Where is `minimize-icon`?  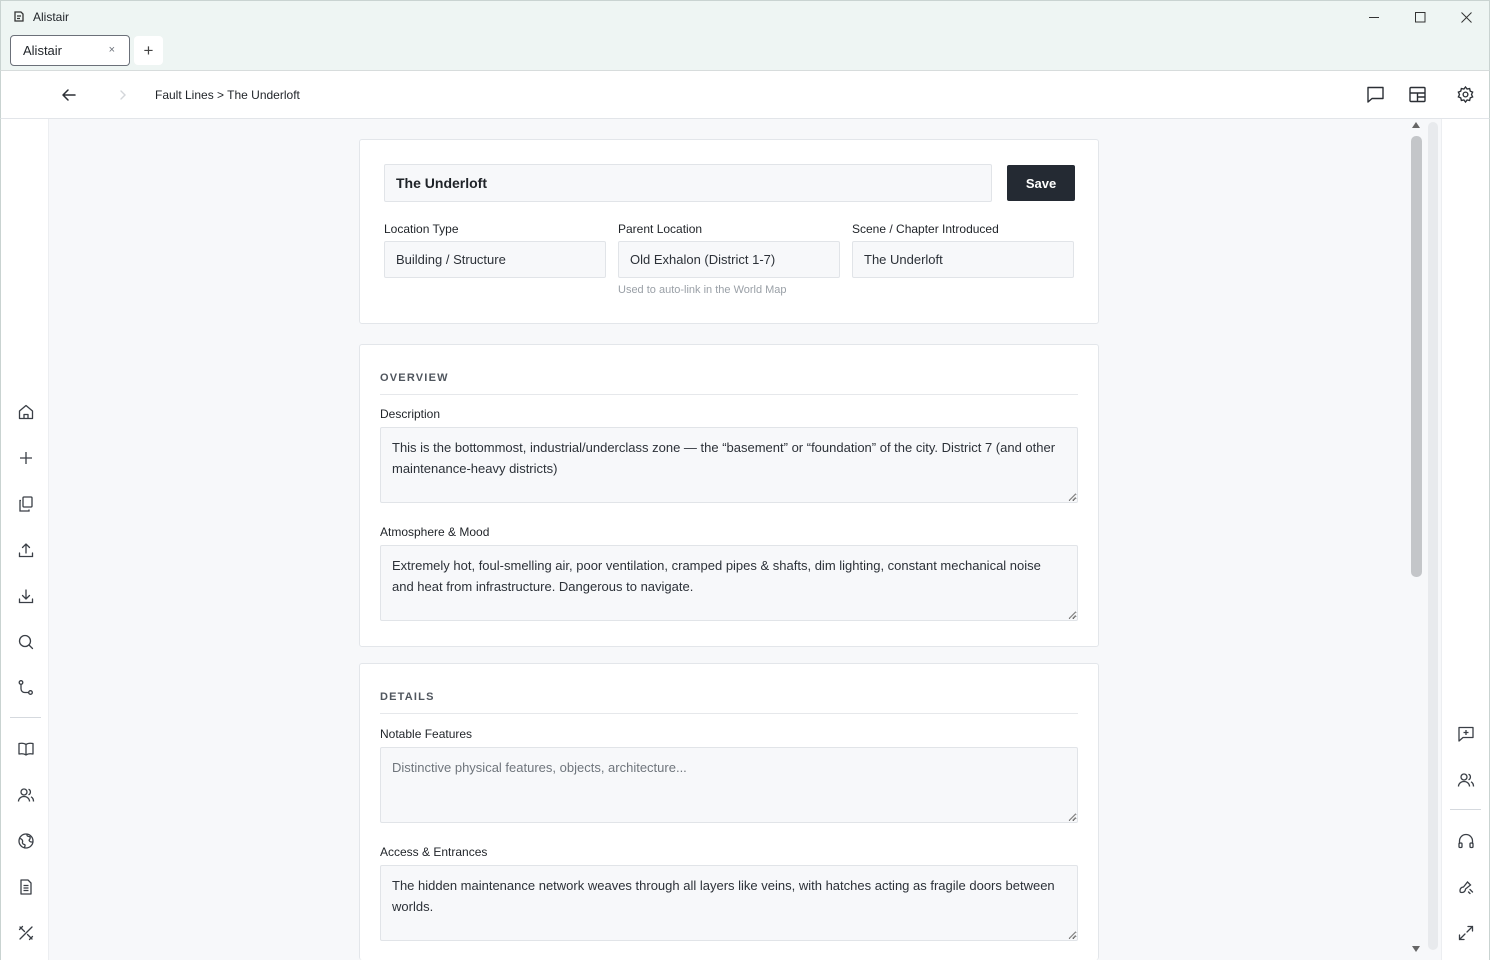 minimize-icon is located at coordinates (1373, 17).